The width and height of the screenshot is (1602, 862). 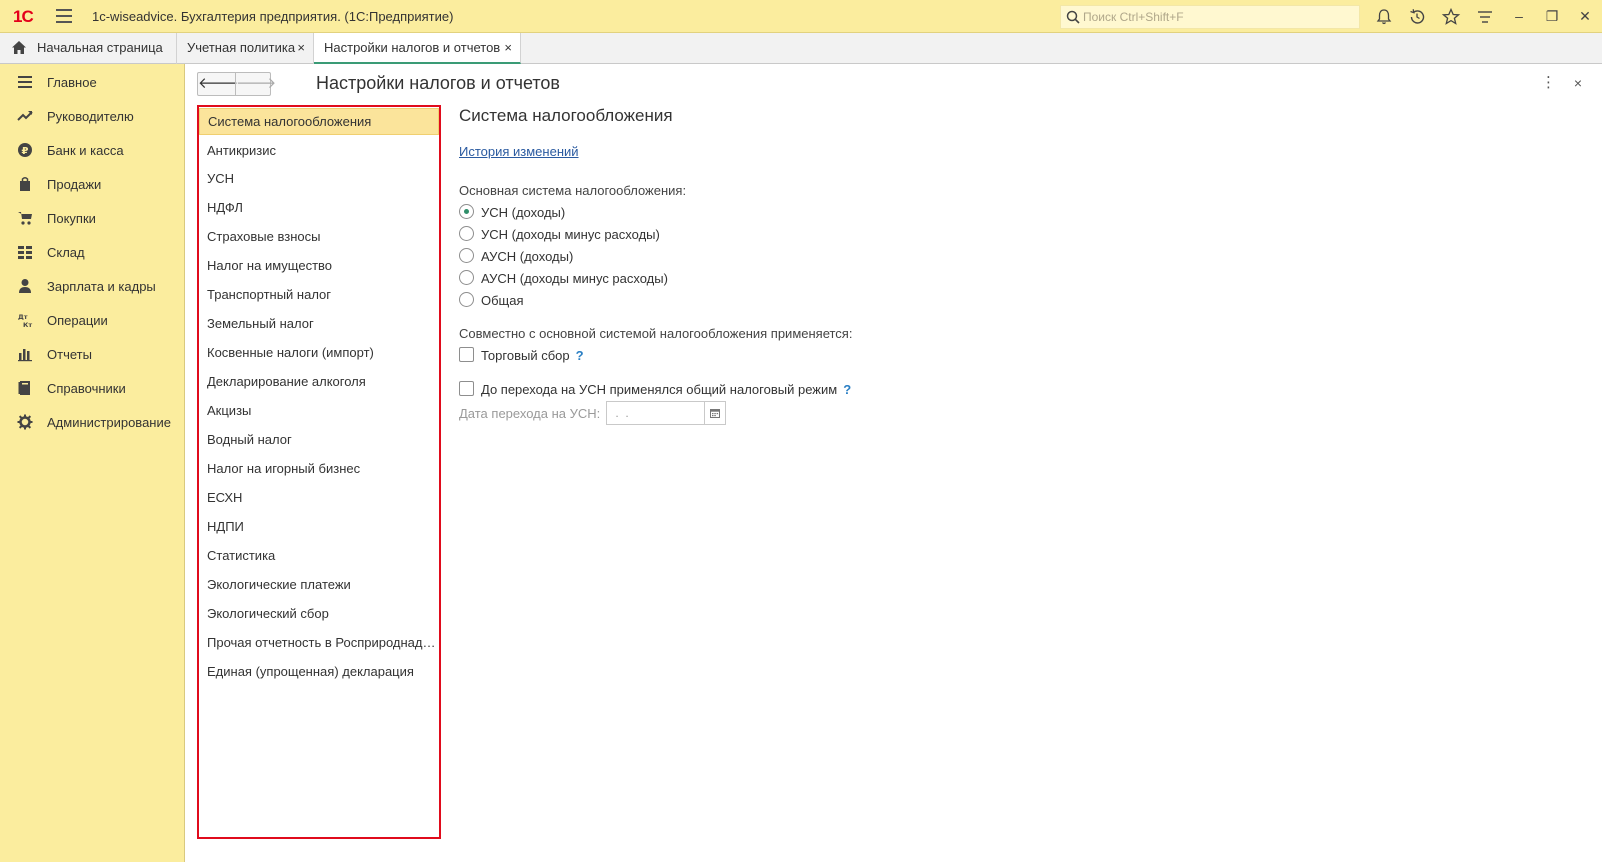 What do you see at coordinates (88, 48) in the screenshot?
I see `tab-home: Начальная страница` at bounding box center [88, 48].